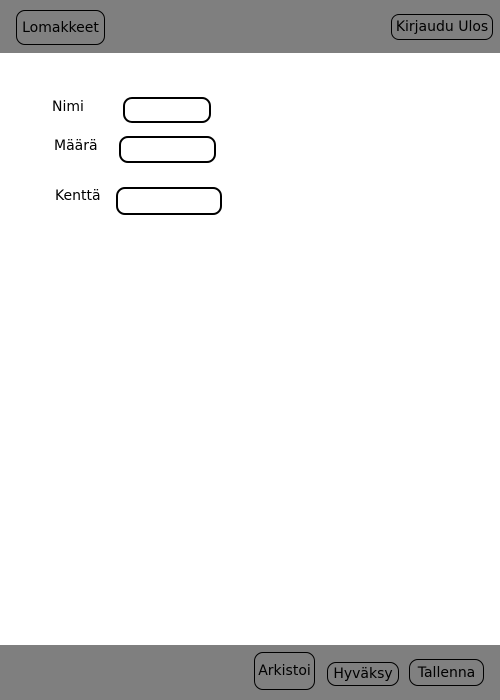  I want to click on save-button: Tallenna, so click(446, 672).